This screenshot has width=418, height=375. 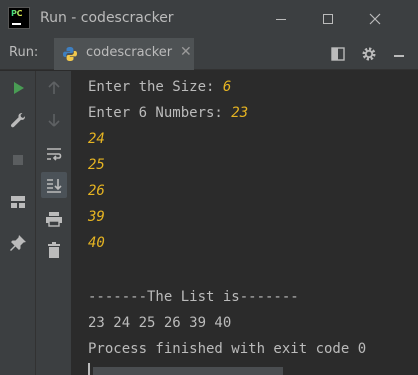 I want to click on close-icon, so click(x=375, y=19).